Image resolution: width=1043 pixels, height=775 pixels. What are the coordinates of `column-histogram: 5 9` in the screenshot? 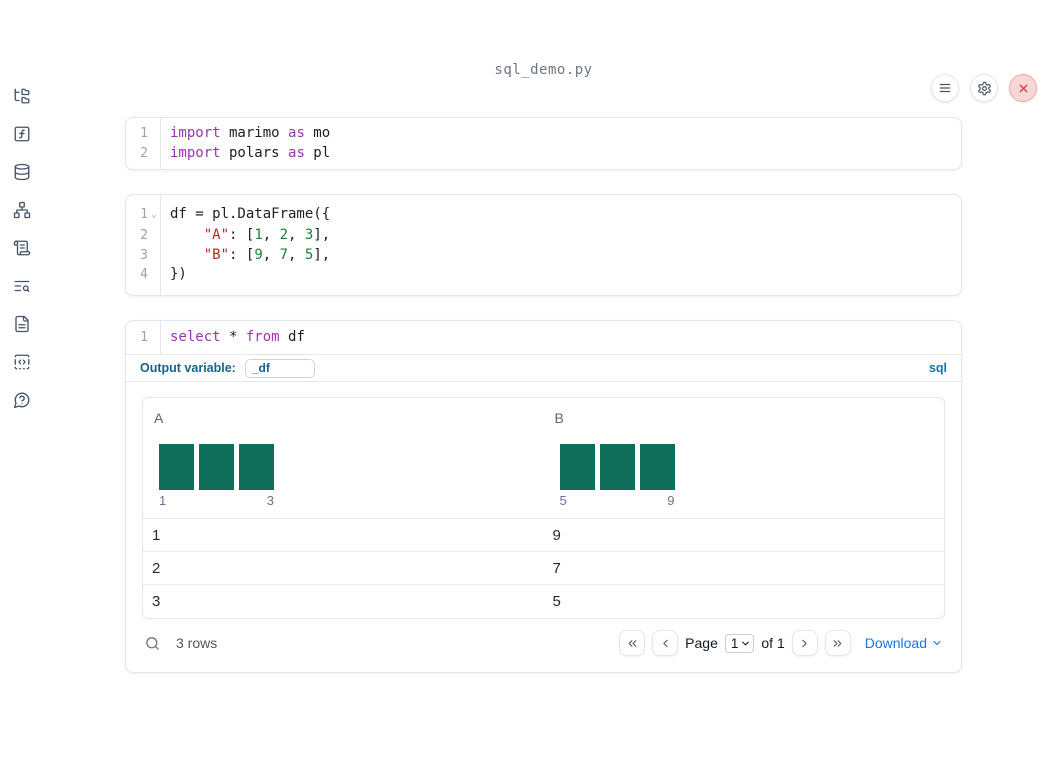 It's located at (617, 476).